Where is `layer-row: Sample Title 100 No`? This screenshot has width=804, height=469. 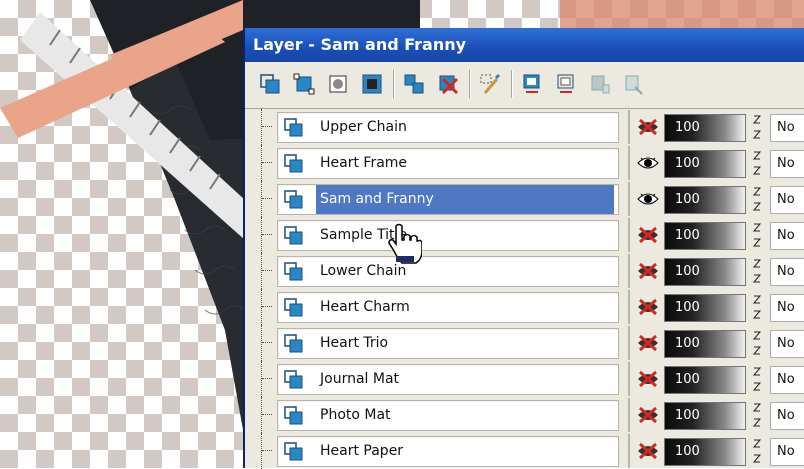
layer-row: Sample Title 100 No is located at coordinates (524, 235).